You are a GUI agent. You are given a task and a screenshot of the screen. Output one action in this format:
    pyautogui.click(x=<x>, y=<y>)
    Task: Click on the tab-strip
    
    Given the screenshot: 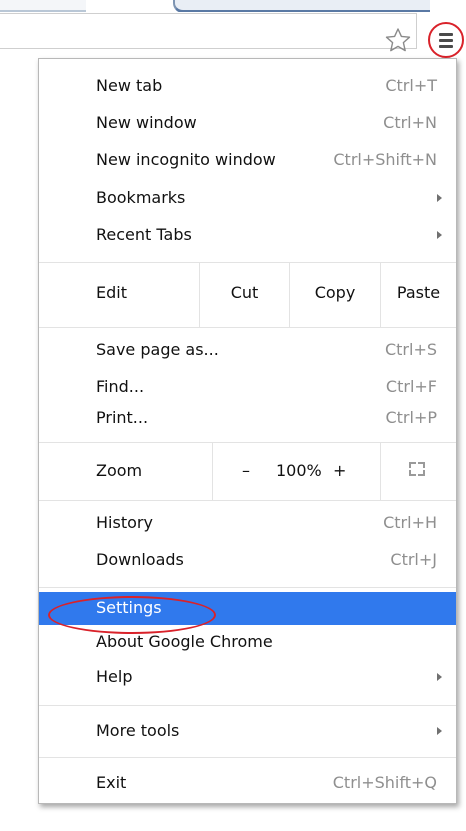 What is the action you would take?
    pyautogui.click(x=233, y=6)
    